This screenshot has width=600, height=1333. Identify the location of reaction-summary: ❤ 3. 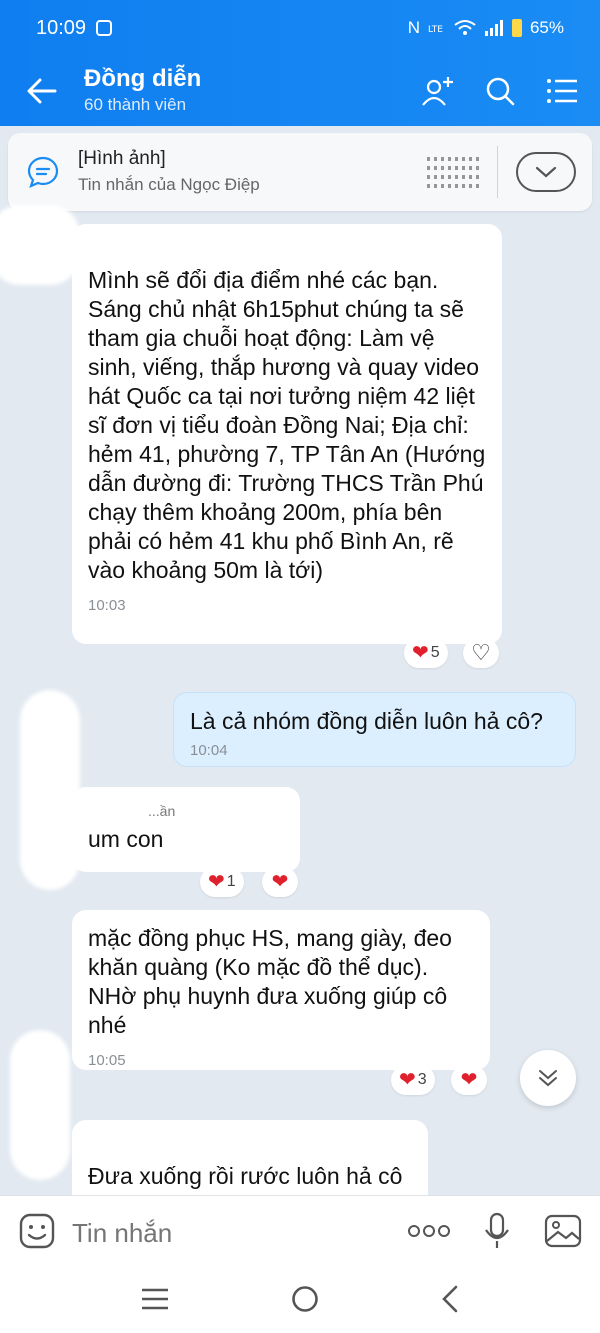
(413, 1080).